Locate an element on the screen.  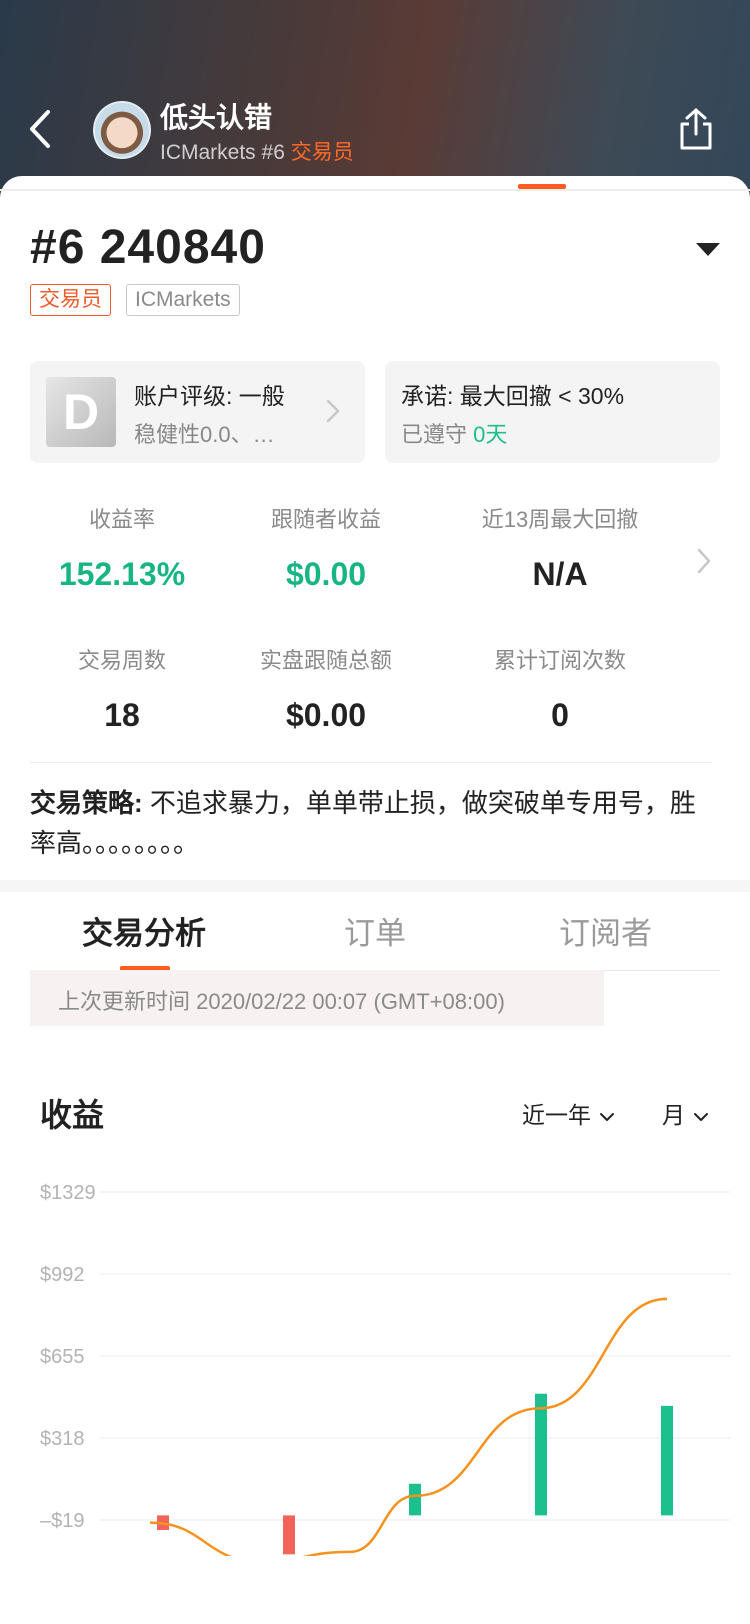
rank-label: #6 is located at coordinates (273, 152).